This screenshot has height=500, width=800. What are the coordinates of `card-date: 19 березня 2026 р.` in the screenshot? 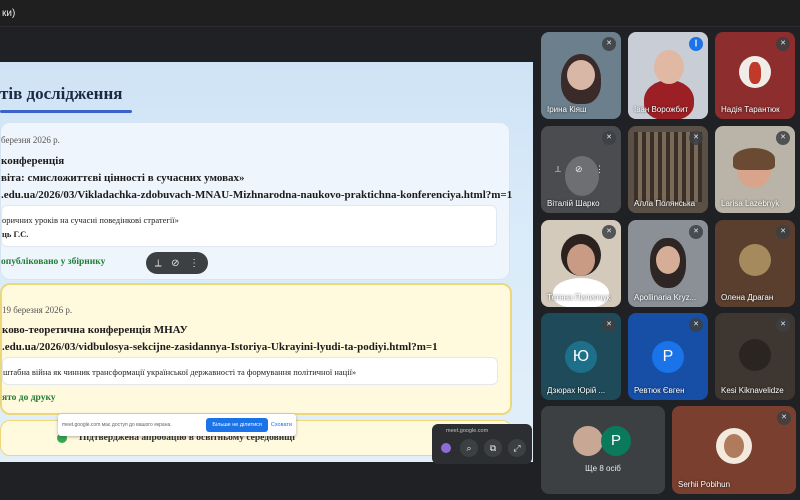 It's located at (37, 310).